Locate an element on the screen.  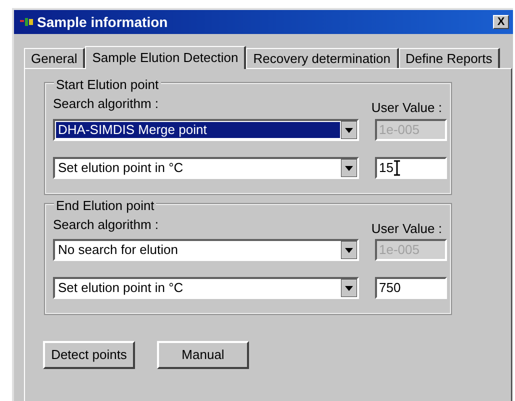
dropdown: No search for elution is located at coordinates (206, 250).